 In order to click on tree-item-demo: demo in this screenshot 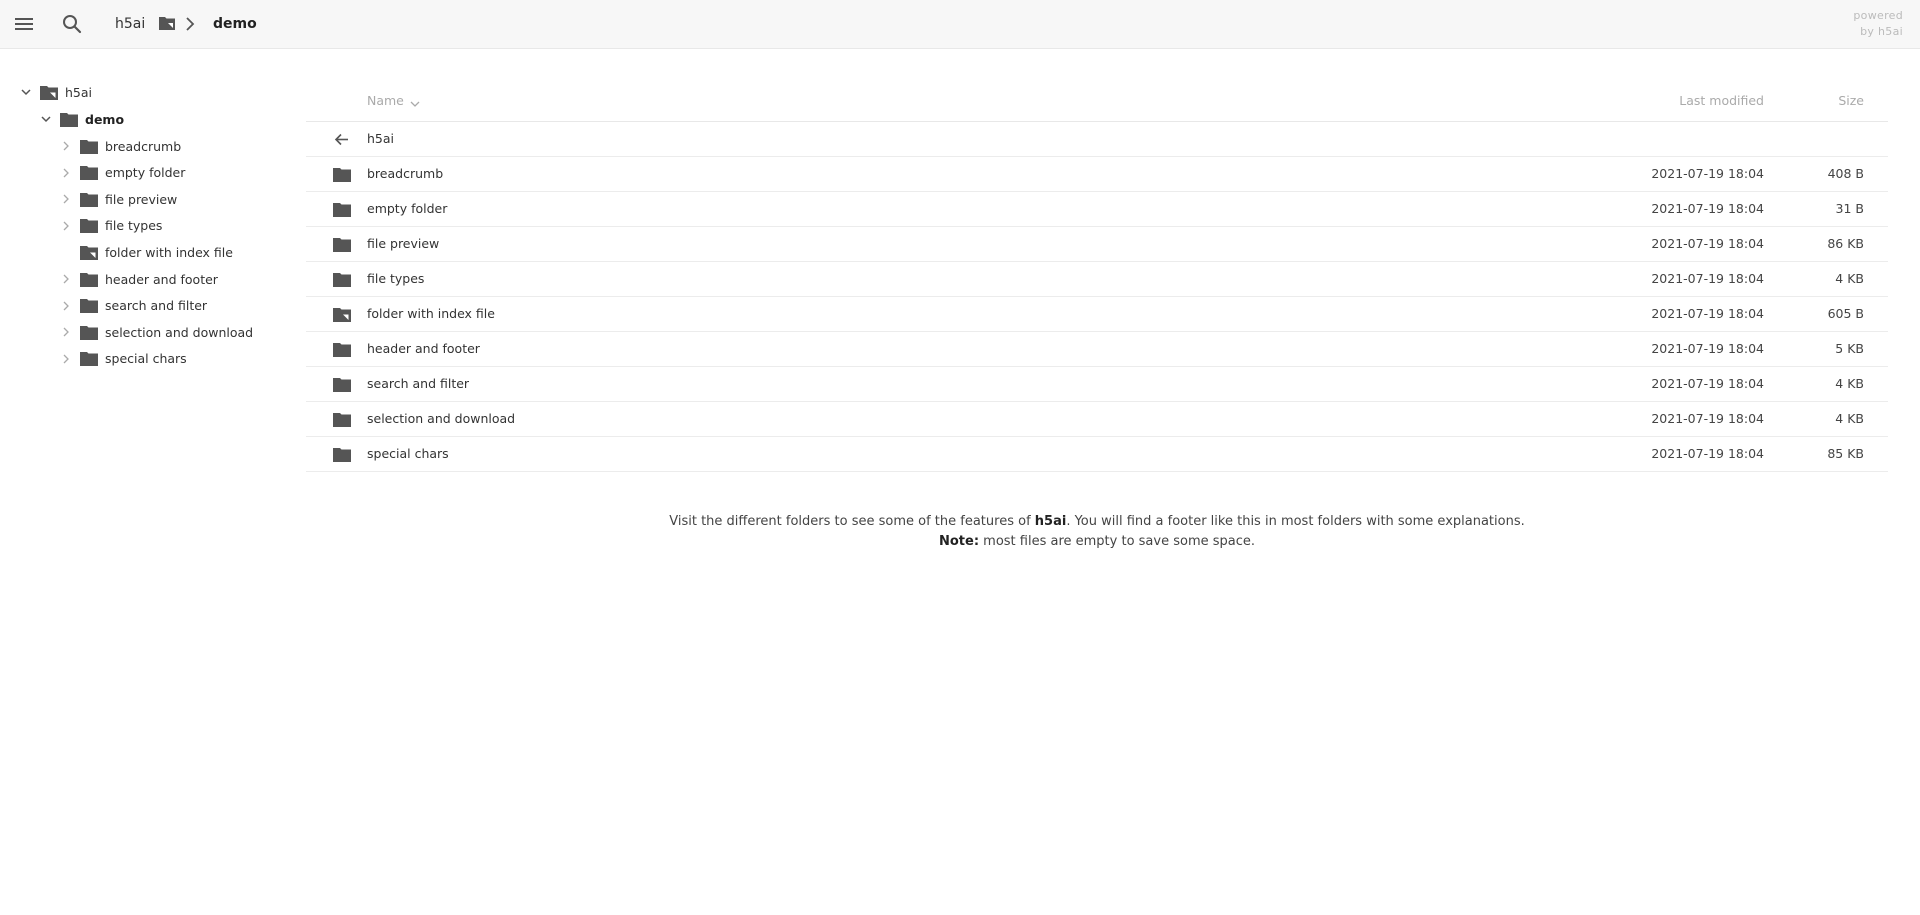, I will do `click(82, 119)`.